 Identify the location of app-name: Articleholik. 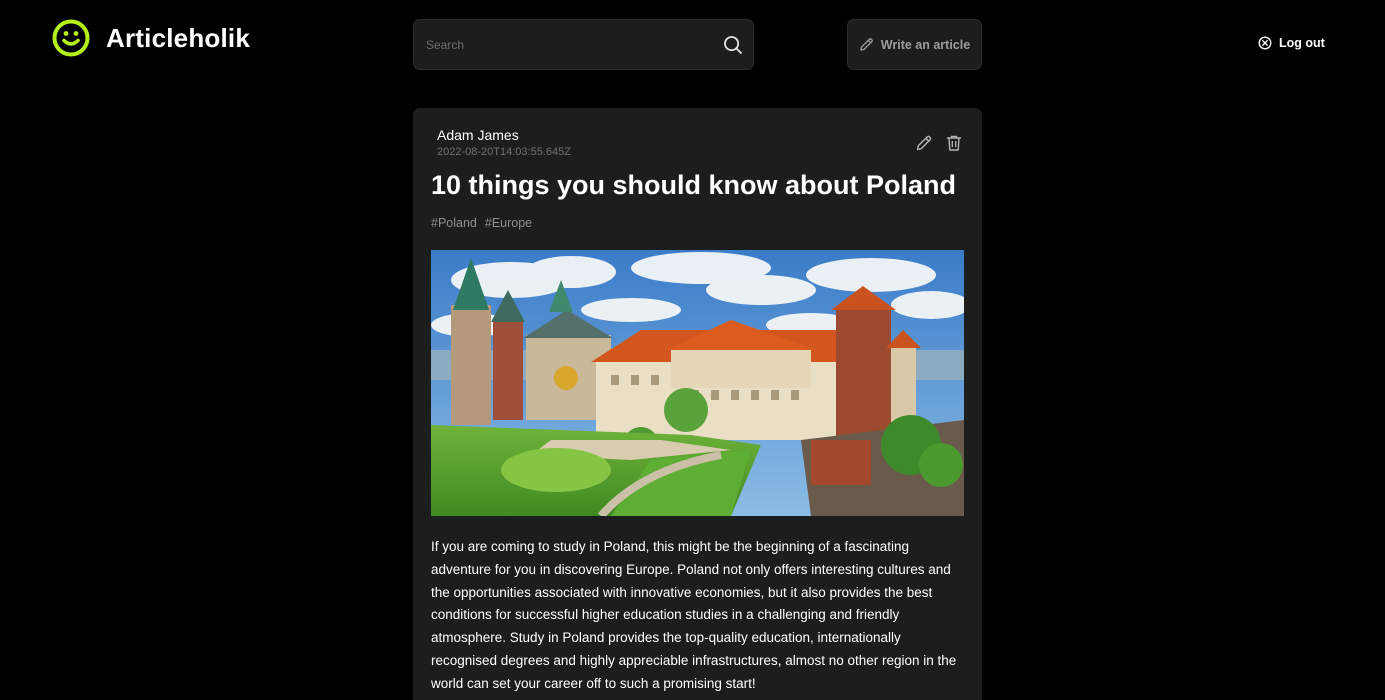
(178, 37).